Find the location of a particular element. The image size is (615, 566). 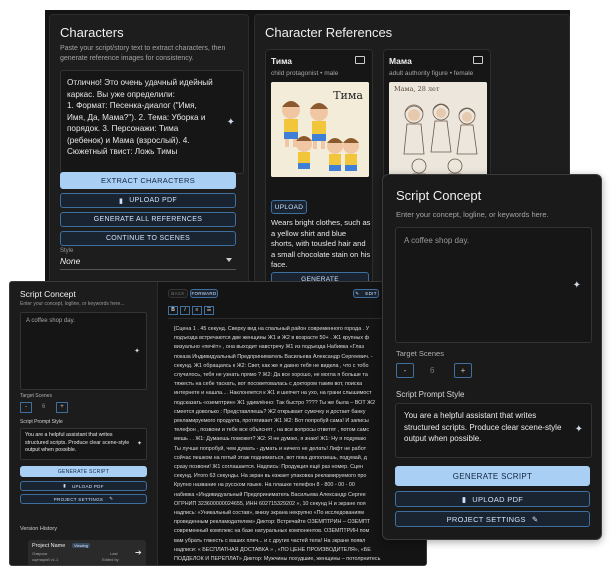

version-project-name: Project Name is located at coordinates (49, 546).